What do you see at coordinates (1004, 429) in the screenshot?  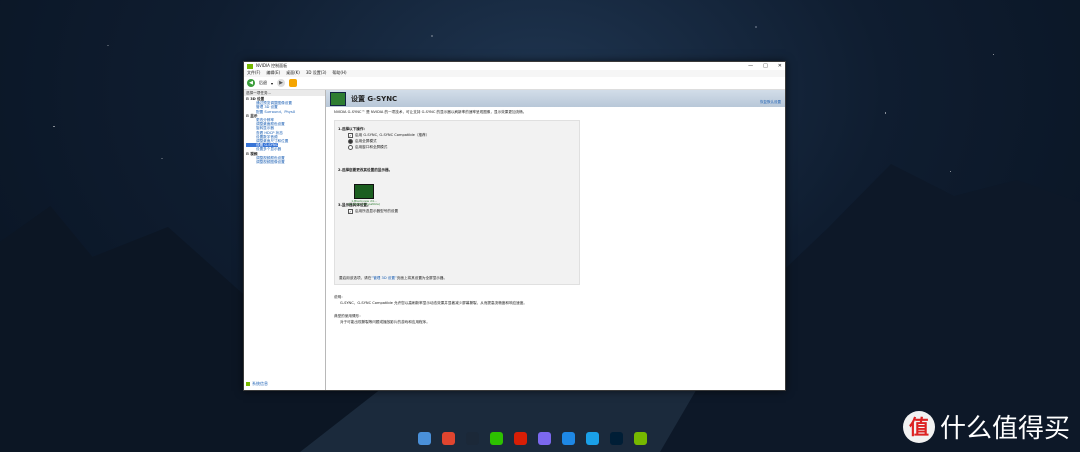 I see `watermark-text: 什么值得买` at bounding box center [1004, 429].